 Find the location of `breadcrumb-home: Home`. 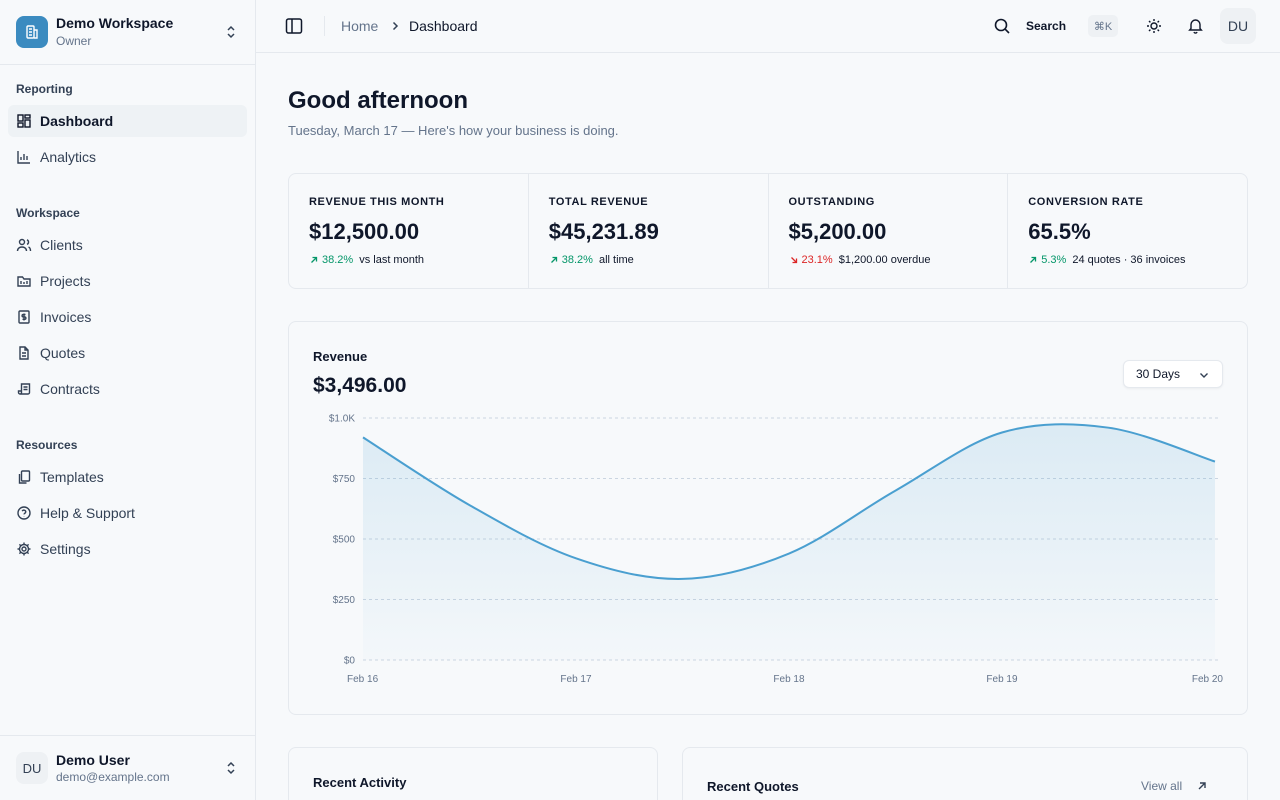

breadcrumb-home: Home is located at coordinates (359, 26).